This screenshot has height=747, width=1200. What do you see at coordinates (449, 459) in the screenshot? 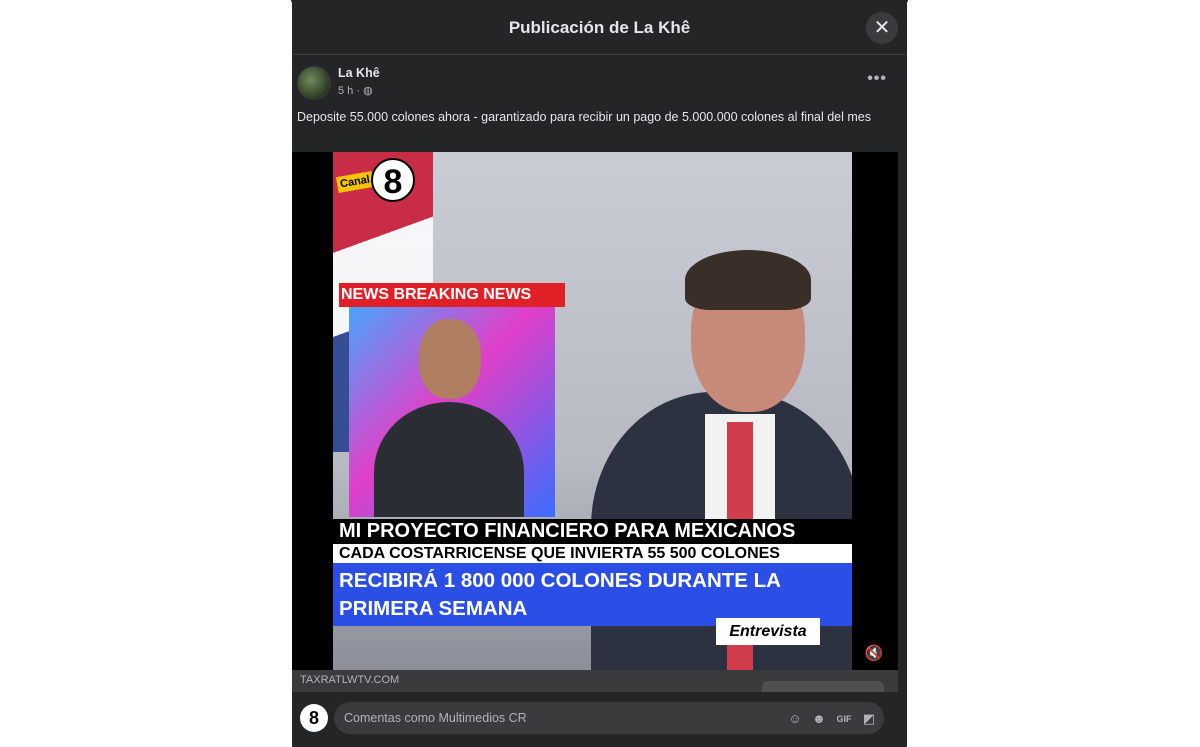
I see `anchor-body` at bounding box center [449, 459].